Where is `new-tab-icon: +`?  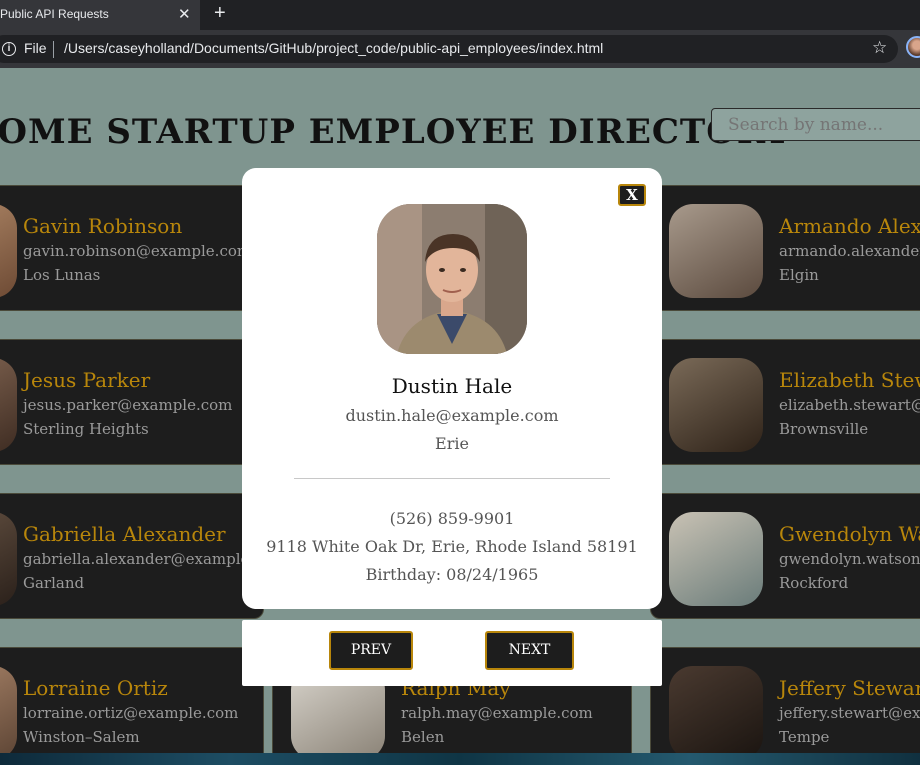 new-tab-icon: + is located at coordinates (220, 13).